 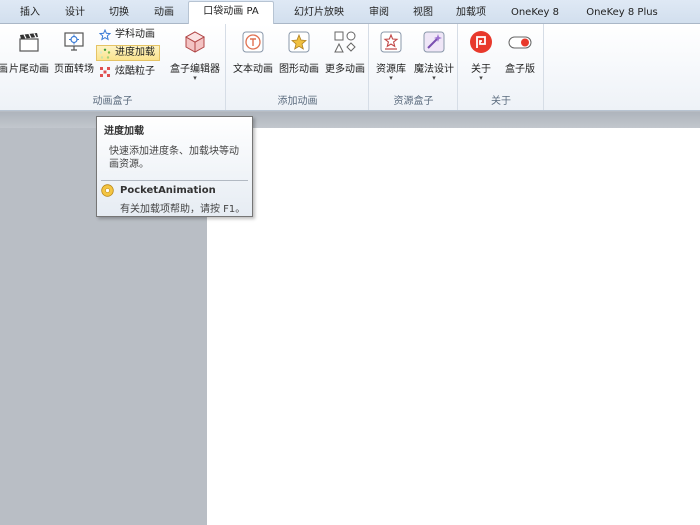 I want to click on tab-pocket-animation: 口袋动画 PA, so click(x=231, y=13).